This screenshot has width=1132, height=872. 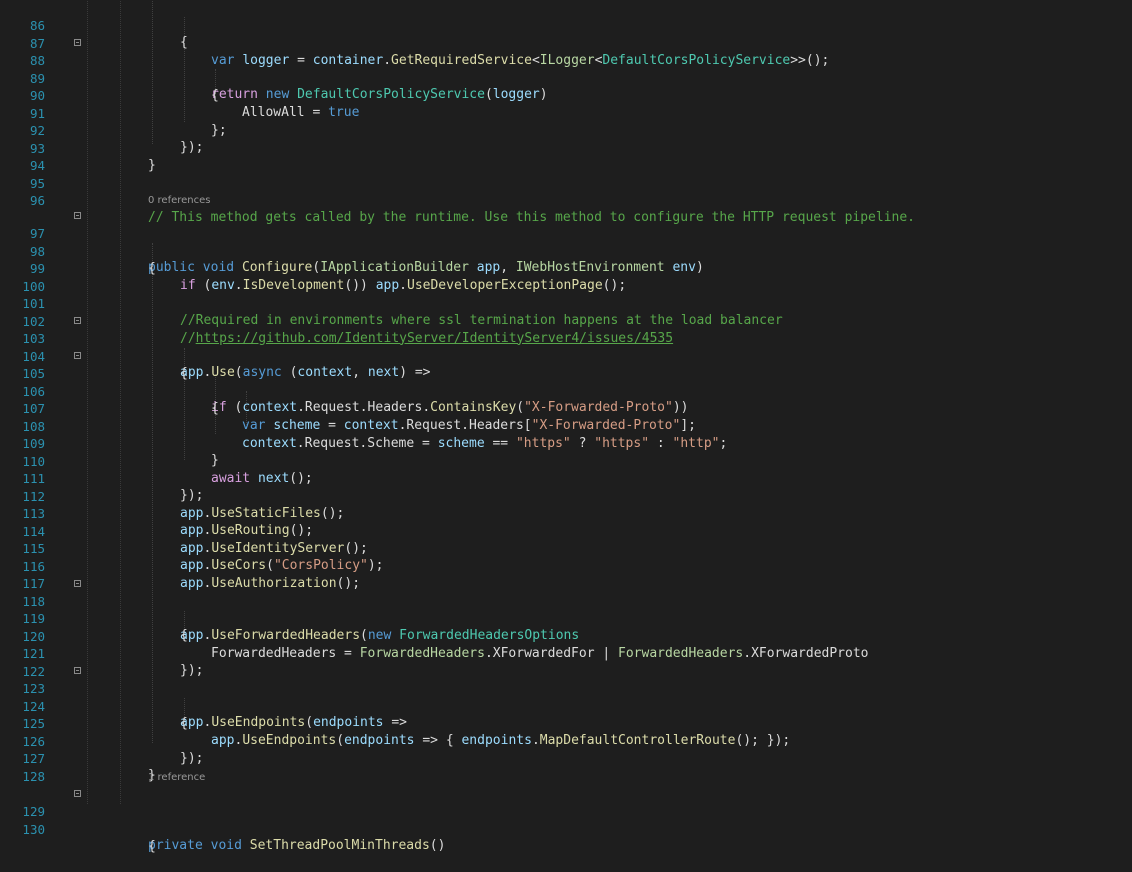 I want to click on code-line: 94, so click(x=566, y=156).